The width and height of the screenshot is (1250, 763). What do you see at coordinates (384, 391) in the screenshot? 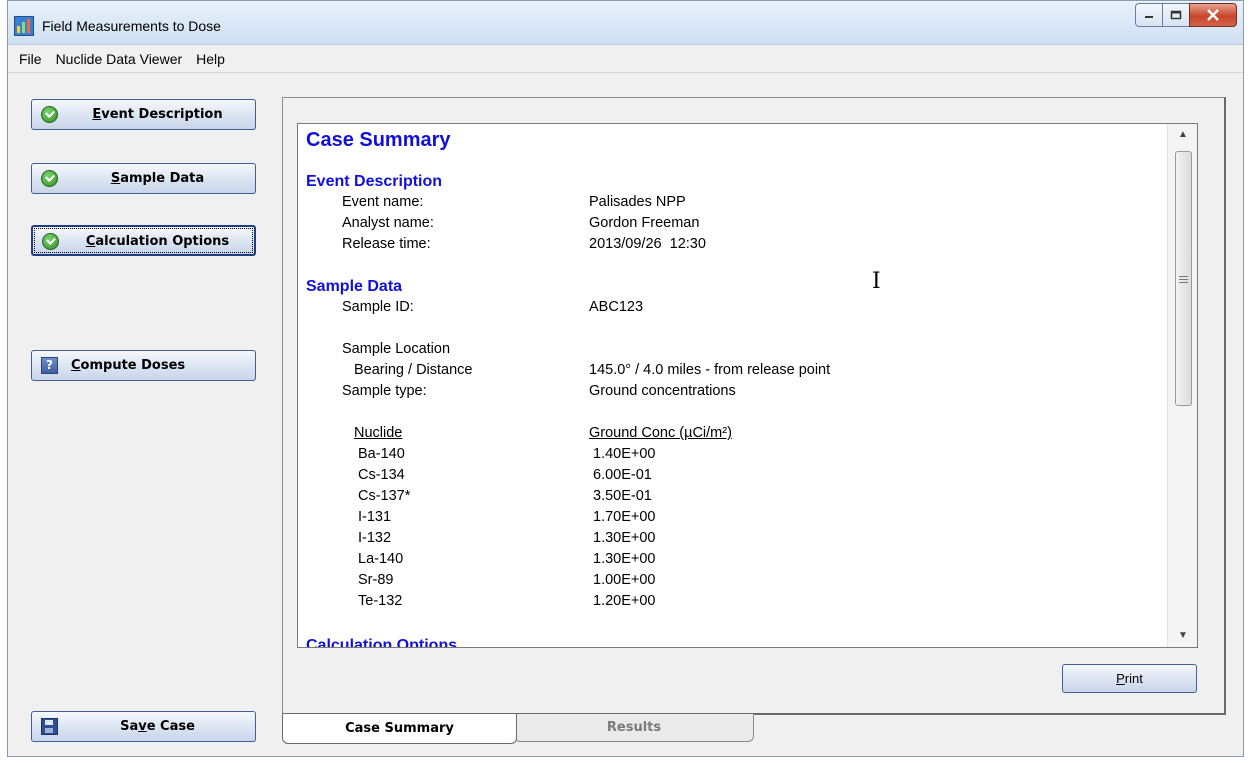
I see `sample-type-label: Sample type:` at bounding box center [384, 391].